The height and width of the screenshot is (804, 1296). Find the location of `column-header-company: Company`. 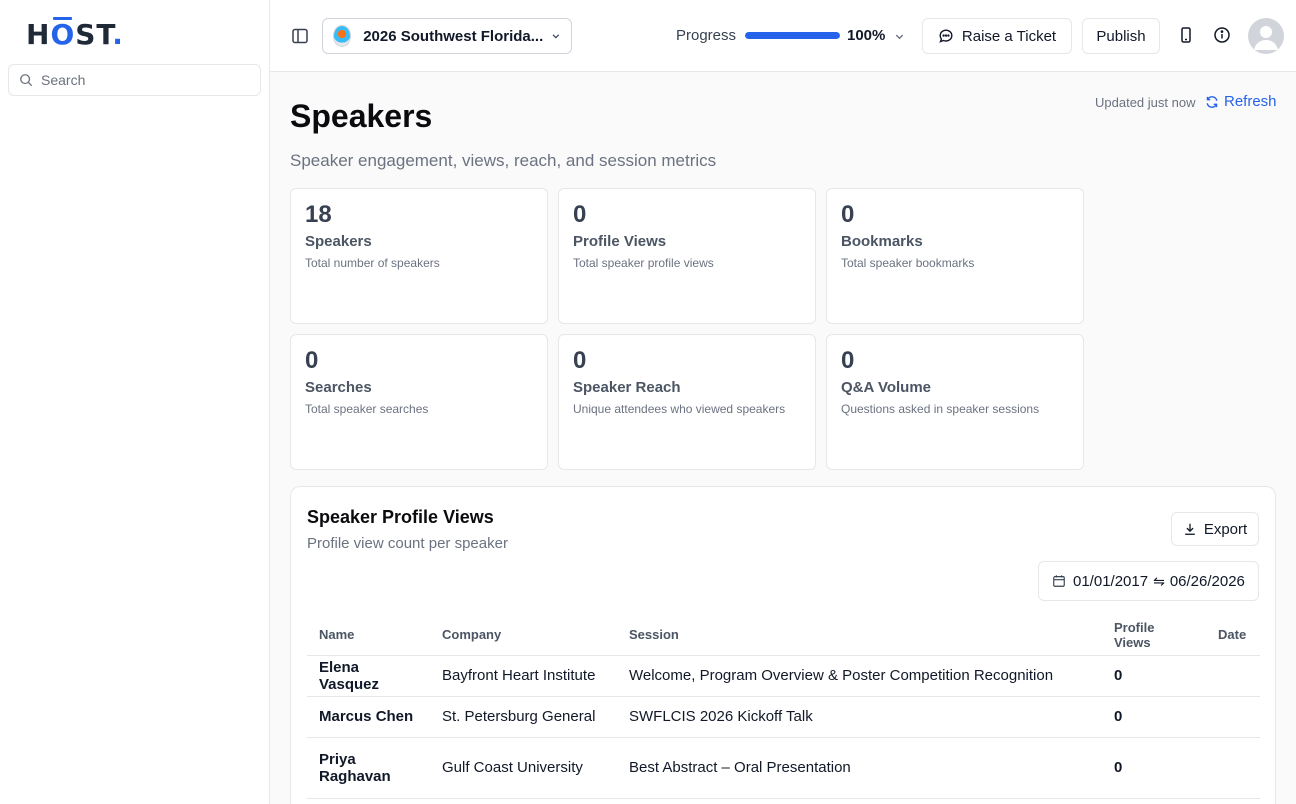

column-header-company: Company is located at coordinates (523, 635).